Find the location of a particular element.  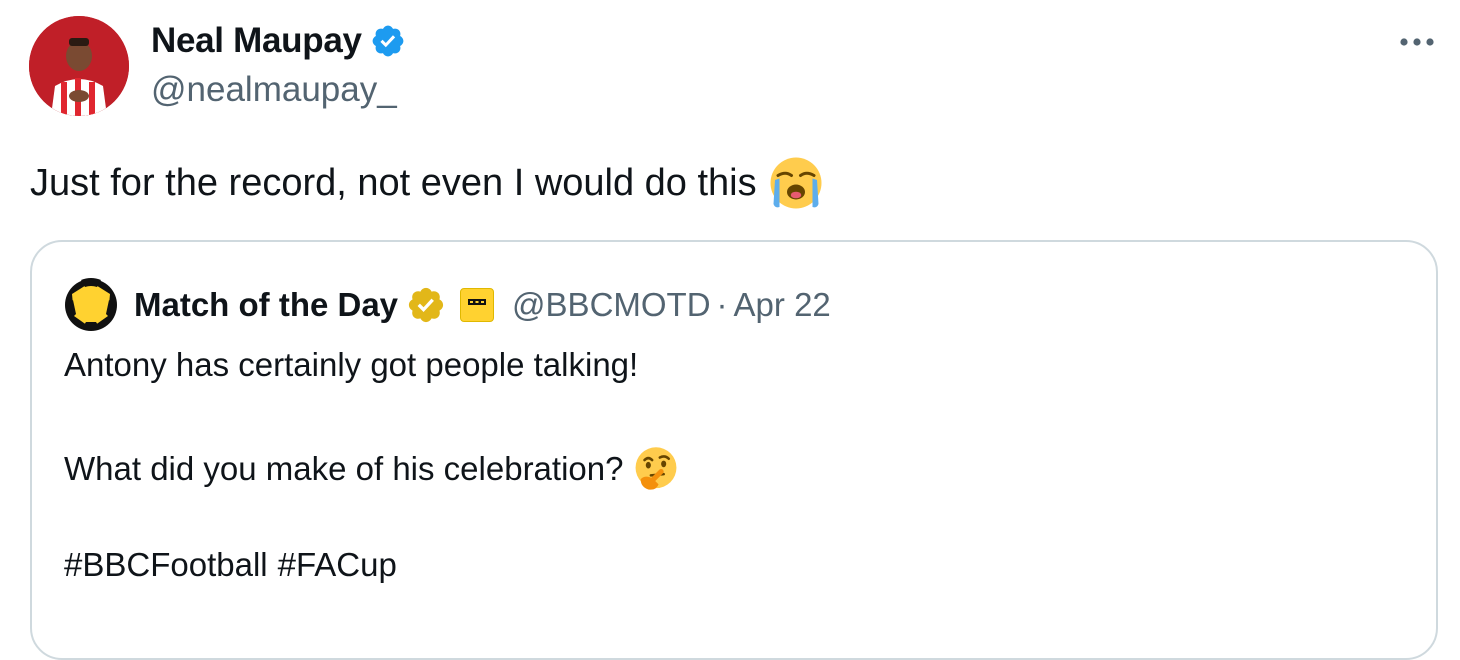

bbc-affiliate-icon is located at coordinates (477, 302).